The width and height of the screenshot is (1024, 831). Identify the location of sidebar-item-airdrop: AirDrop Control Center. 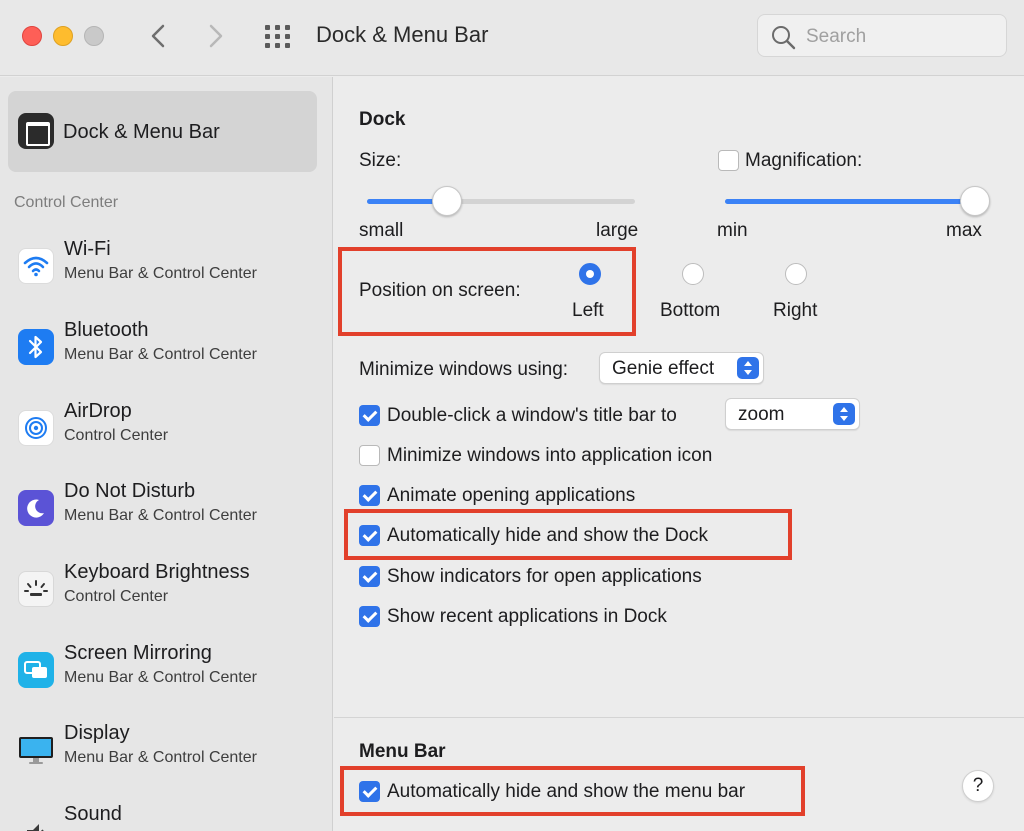
(169, 432).